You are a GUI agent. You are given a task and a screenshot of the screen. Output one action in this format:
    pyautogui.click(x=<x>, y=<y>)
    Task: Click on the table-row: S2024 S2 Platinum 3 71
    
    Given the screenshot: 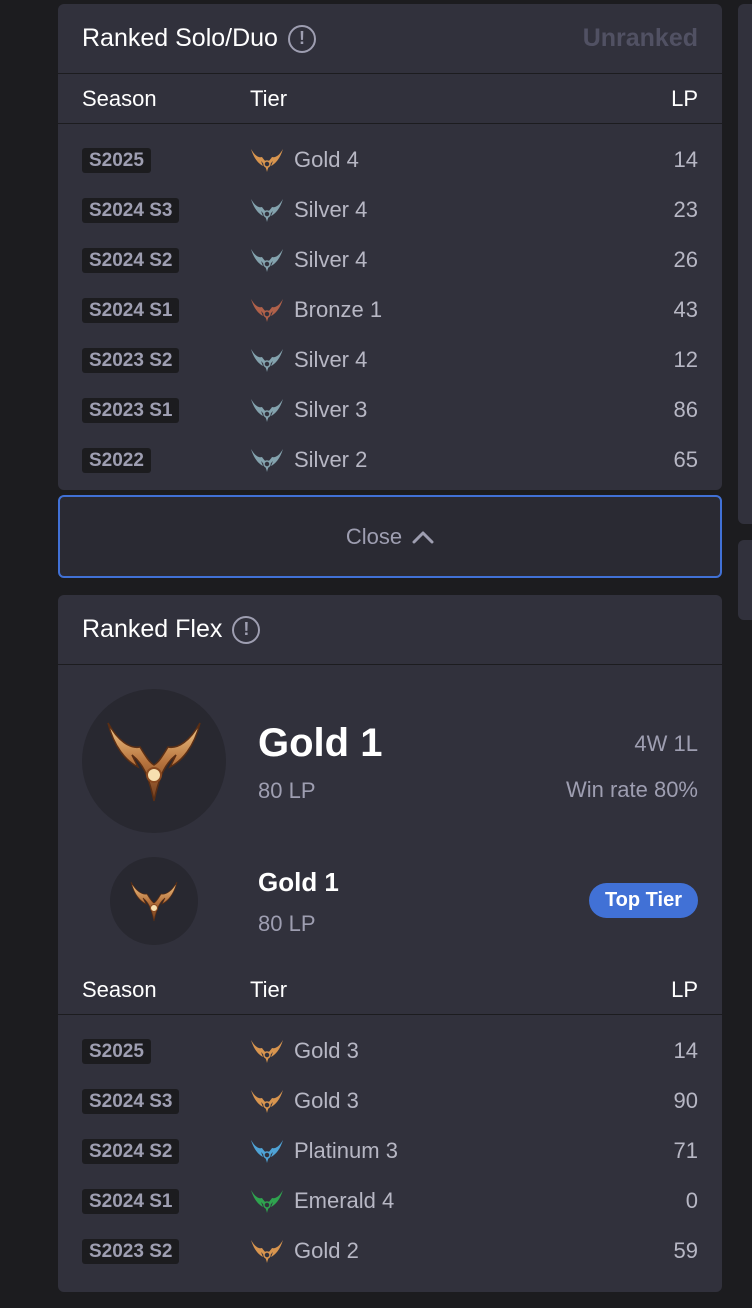 What is the action you would take?
    pyautogui.click(x=390, y=1151)
    